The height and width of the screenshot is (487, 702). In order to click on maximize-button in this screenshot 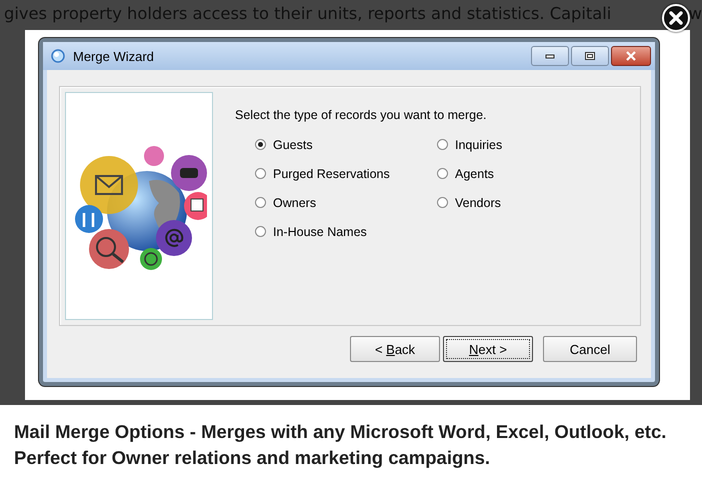, I will do `click(590, 56)`.